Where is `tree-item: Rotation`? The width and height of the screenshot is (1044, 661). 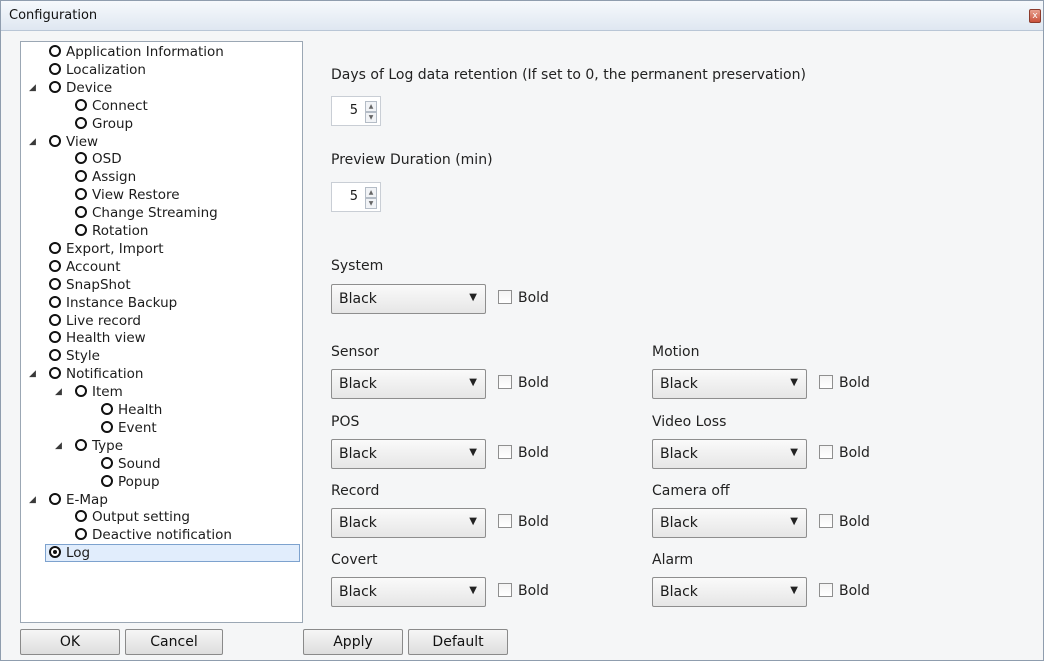
tree-item: Rotation is located at coordinates (111, 231).